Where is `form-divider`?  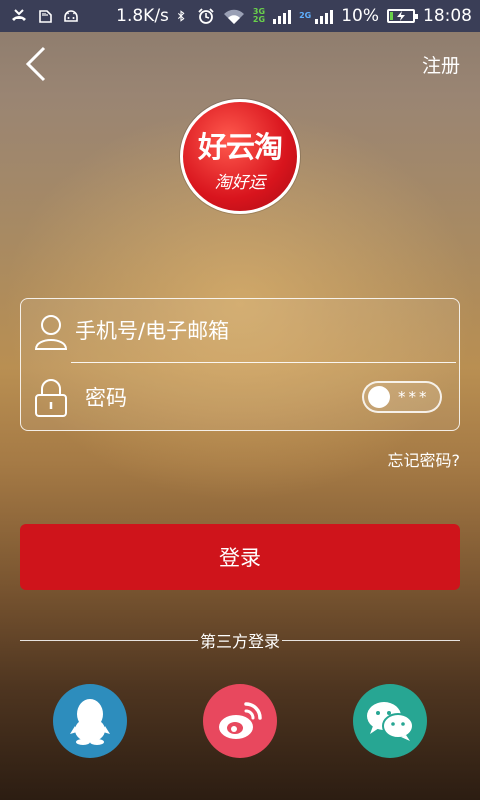 form-divider is located at coordinates (263, 362).